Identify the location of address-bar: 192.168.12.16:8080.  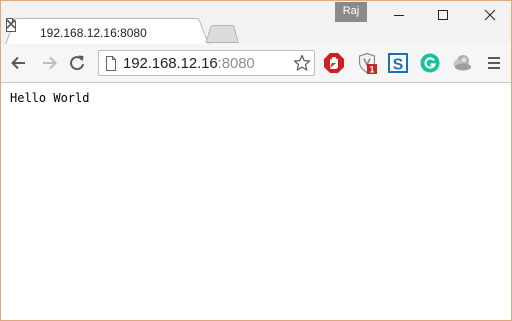
(206, 63).